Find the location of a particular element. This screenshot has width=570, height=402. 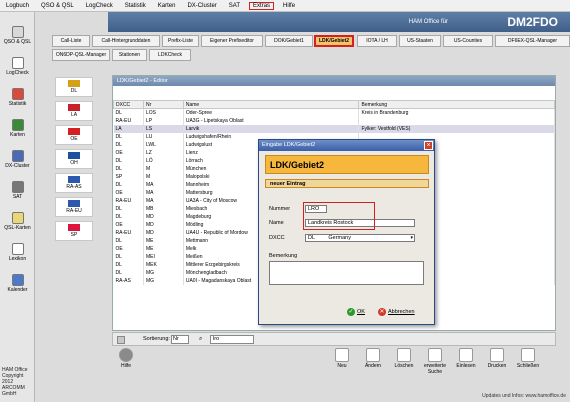

andern-button: Ändern is located at coordinates (373, 358).